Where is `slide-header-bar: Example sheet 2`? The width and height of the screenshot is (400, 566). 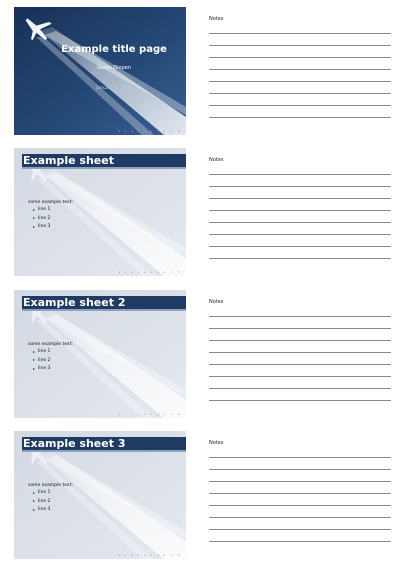
slide-header-bar: Example sheet 2 is located at coordinates (104, 303).